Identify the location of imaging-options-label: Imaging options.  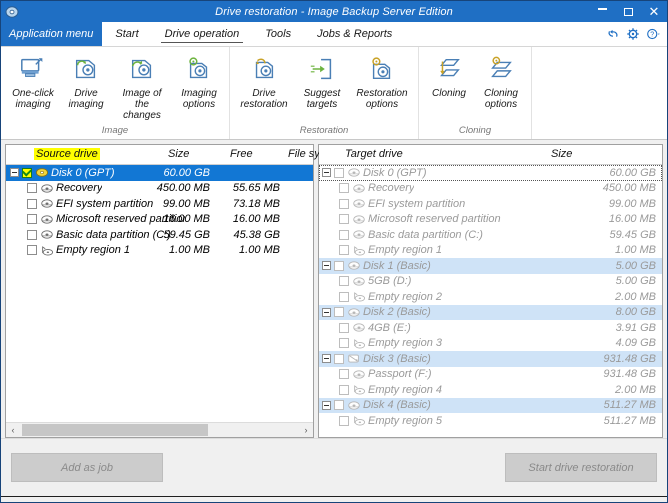
(199, 99).